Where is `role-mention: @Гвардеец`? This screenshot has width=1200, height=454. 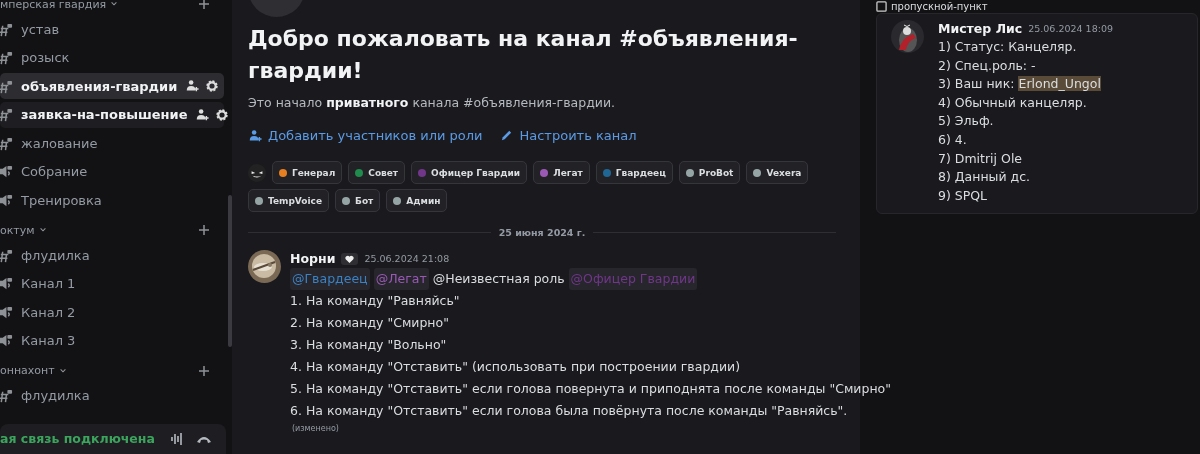 role-mention: @Гвардеец is located at coordinates (330, 279).